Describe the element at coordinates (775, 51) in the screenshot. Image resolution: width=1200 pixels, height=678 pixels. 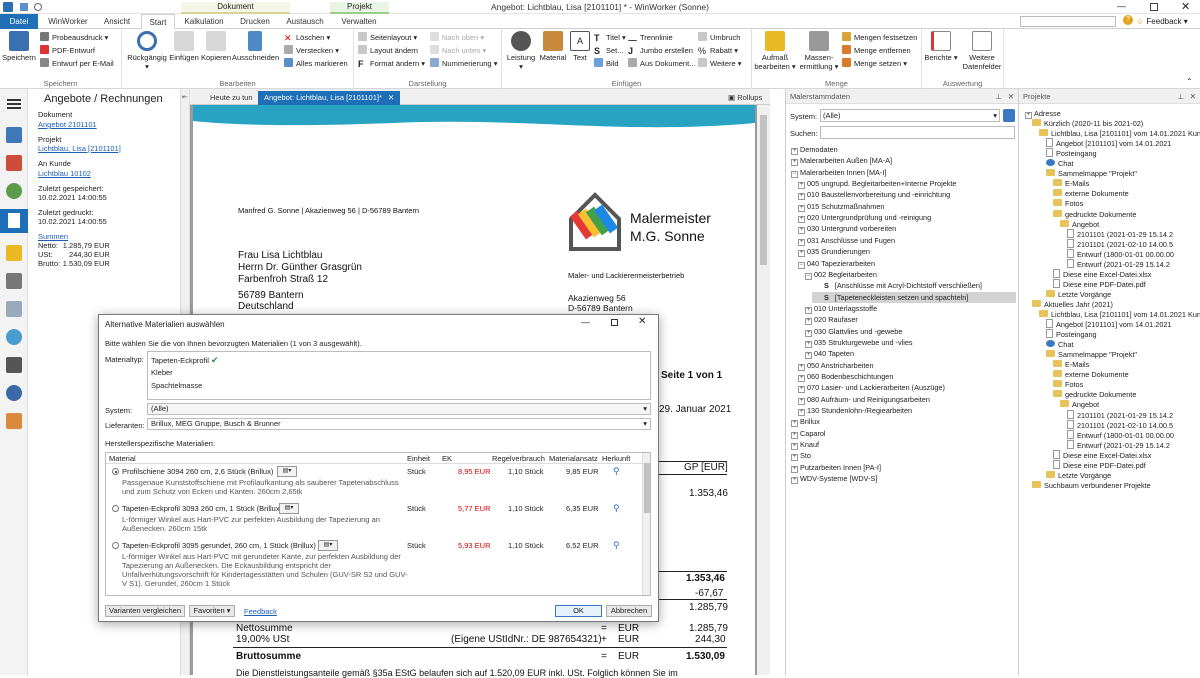
I see `aufmass-button: Aufmaß bearbeiten ▾` at that location.